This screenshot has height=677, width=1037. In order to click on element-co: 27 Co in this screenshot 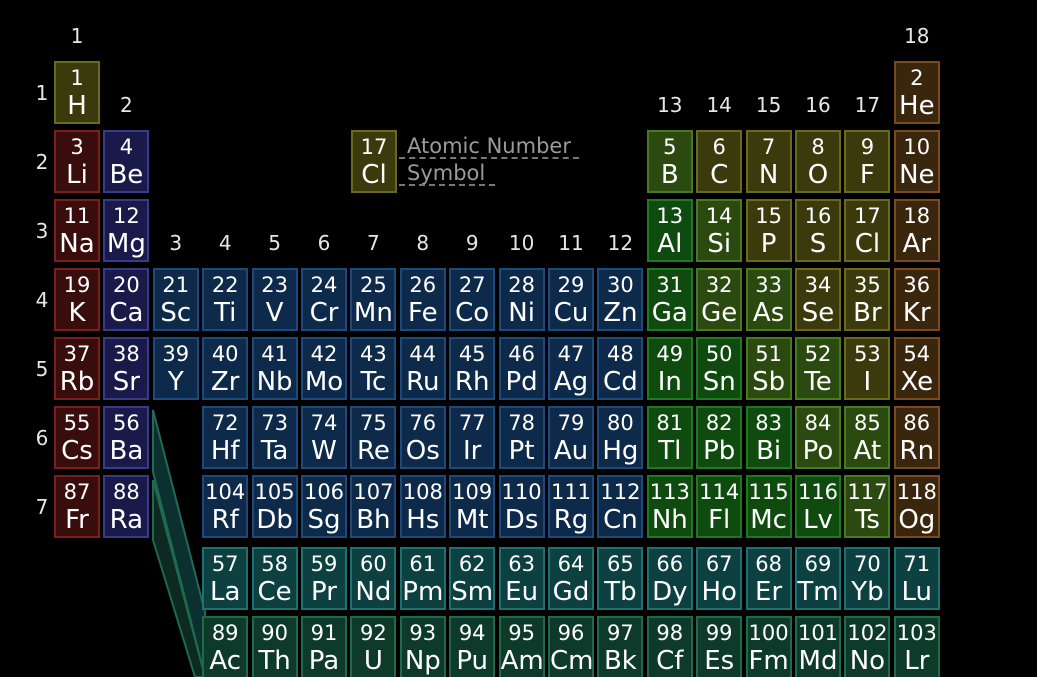, I will do `click(472, 299)`.